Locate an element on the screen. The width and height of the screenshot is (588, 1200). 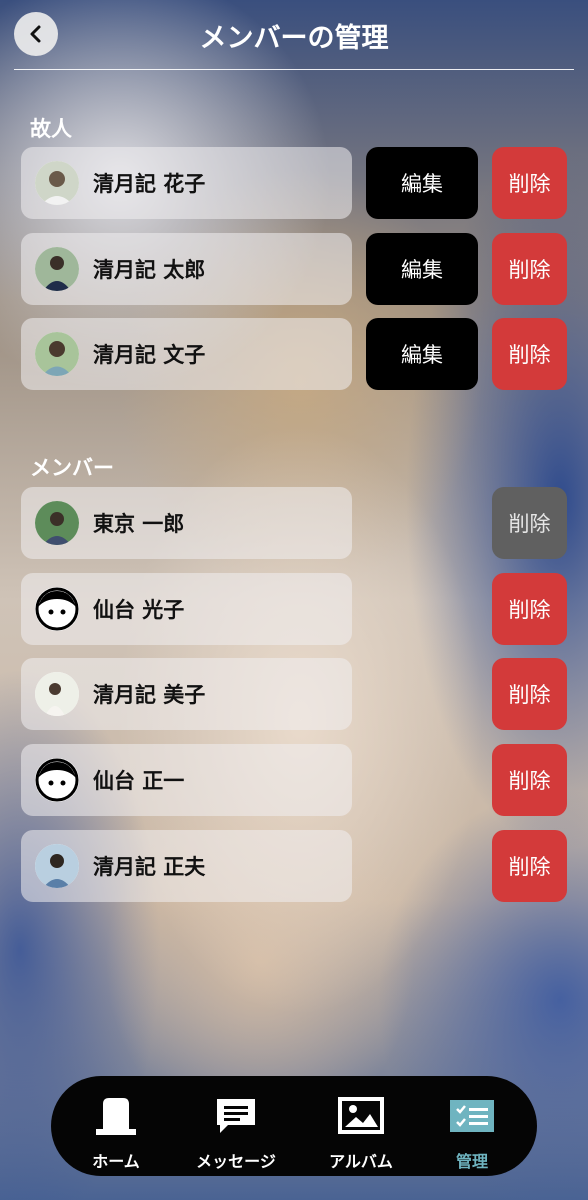
person-name: 東京 一郎 is located at coordinates (139, 524).